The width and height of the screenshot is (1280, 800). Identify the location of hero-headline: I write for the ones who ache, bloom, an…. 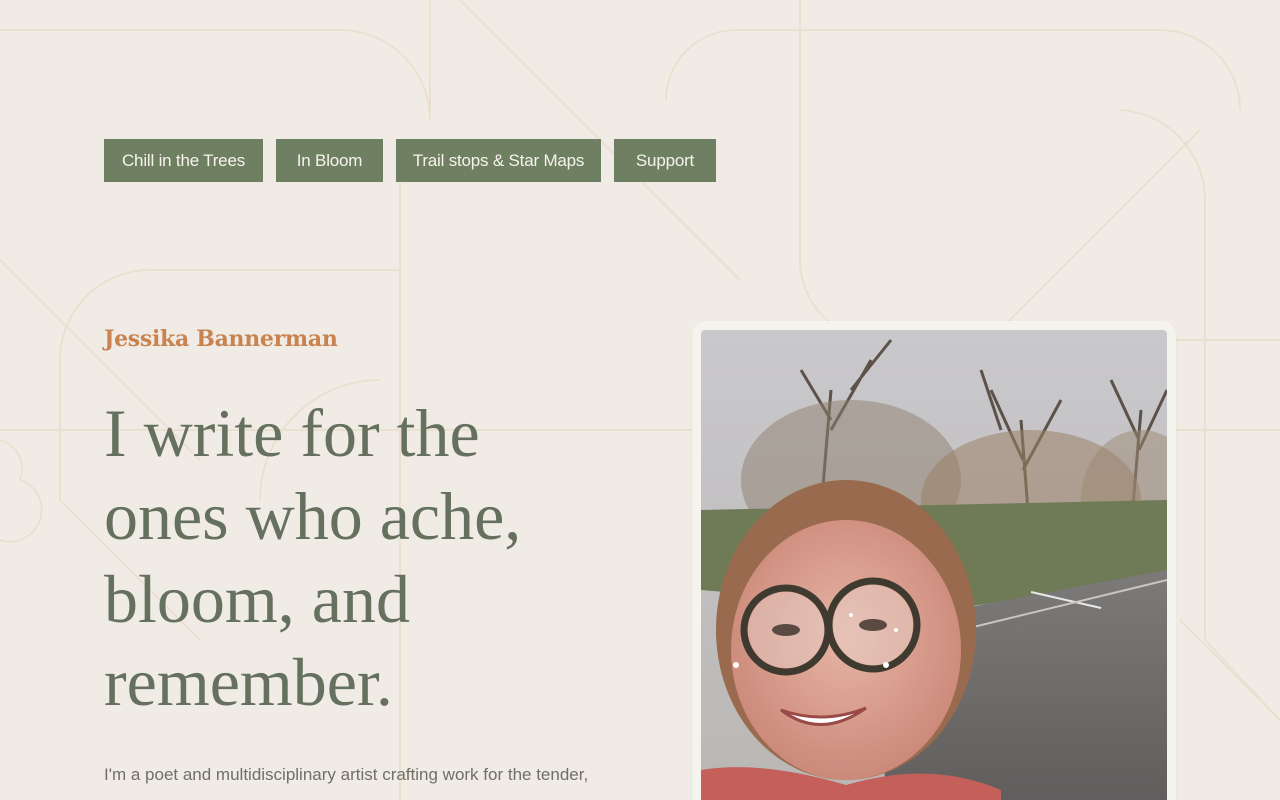
(313, 557).